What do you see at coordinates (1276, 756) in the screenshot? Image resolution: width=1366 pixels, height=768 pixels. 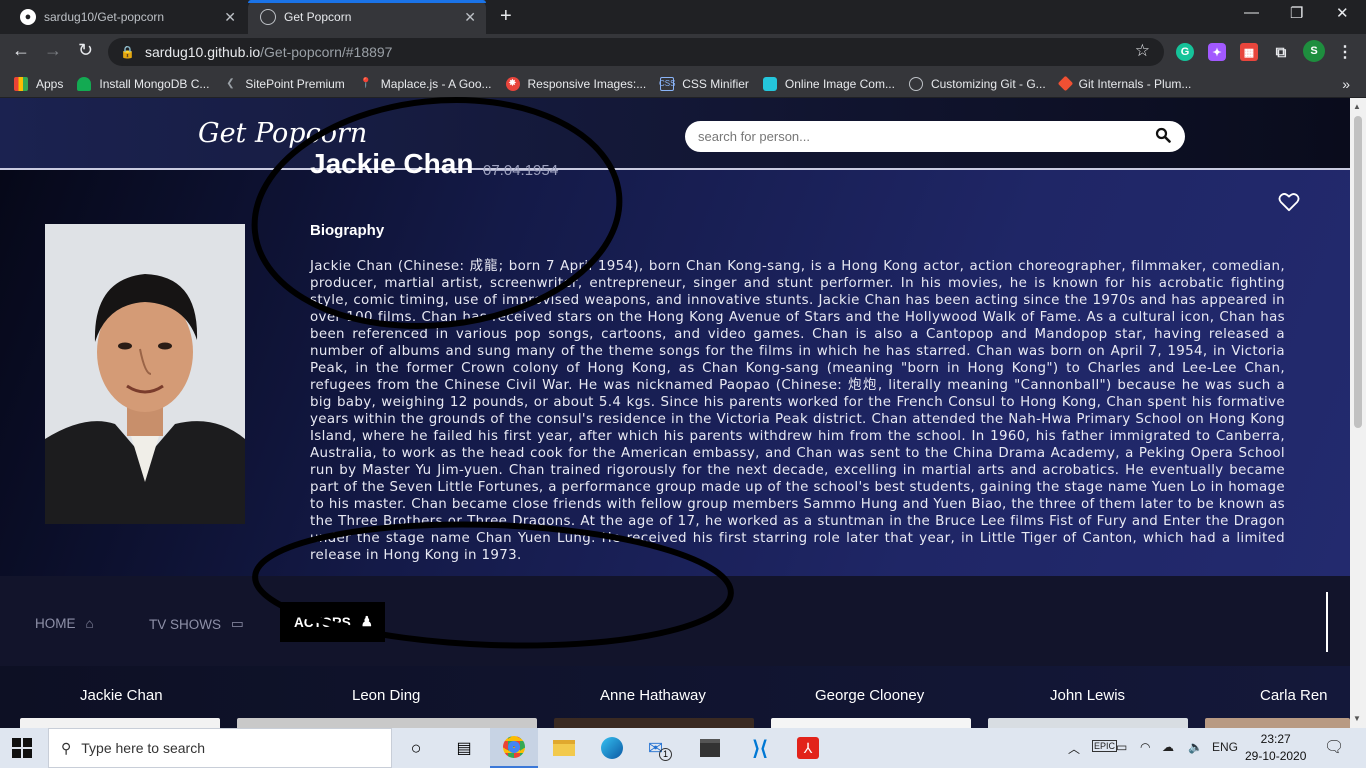 I see `clock-date: 29-10-2020` at bounding box center [1276, 756].